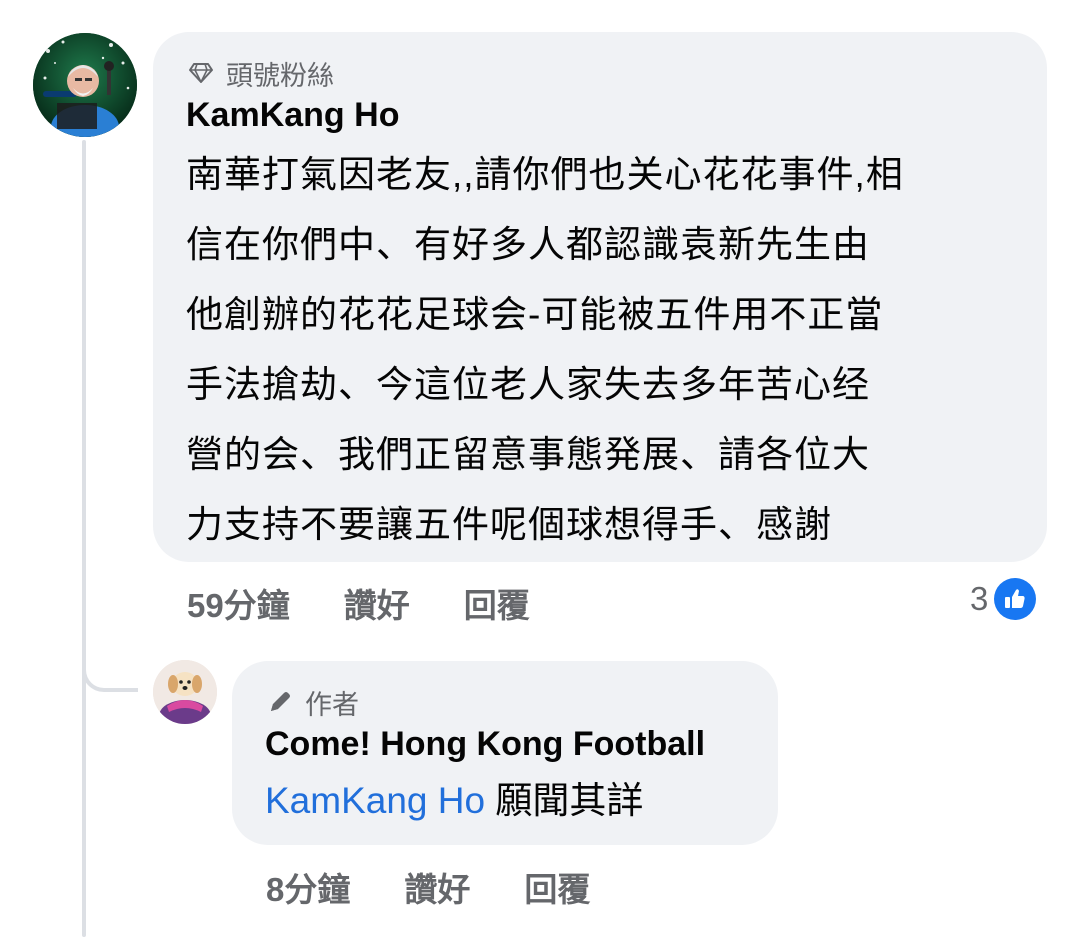  What do you see at coordinates (528, 384) in the screenshot?
I see `comment-line: 手法搶劫、今這位老人家失去多年苦心经` at bounding box center [528, 384].